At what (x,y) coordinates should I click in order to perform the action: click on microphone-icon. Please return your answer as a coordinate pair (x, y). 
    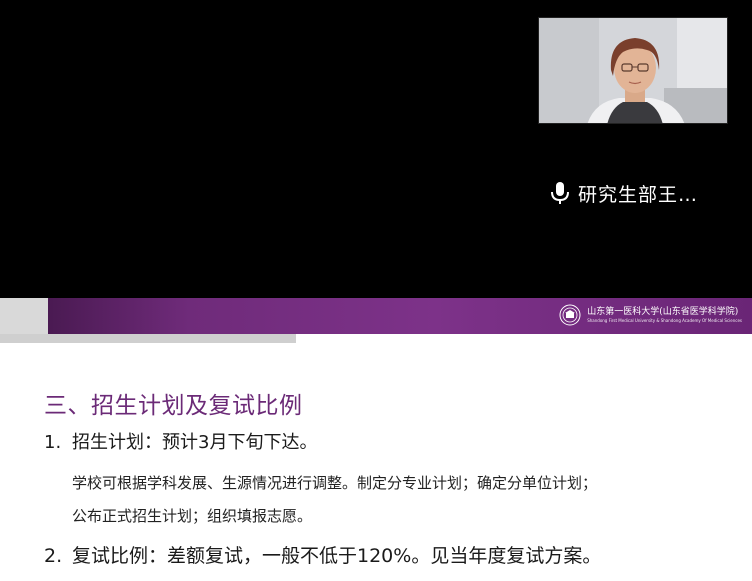
    Looking at the image, I should click on (560, 193).